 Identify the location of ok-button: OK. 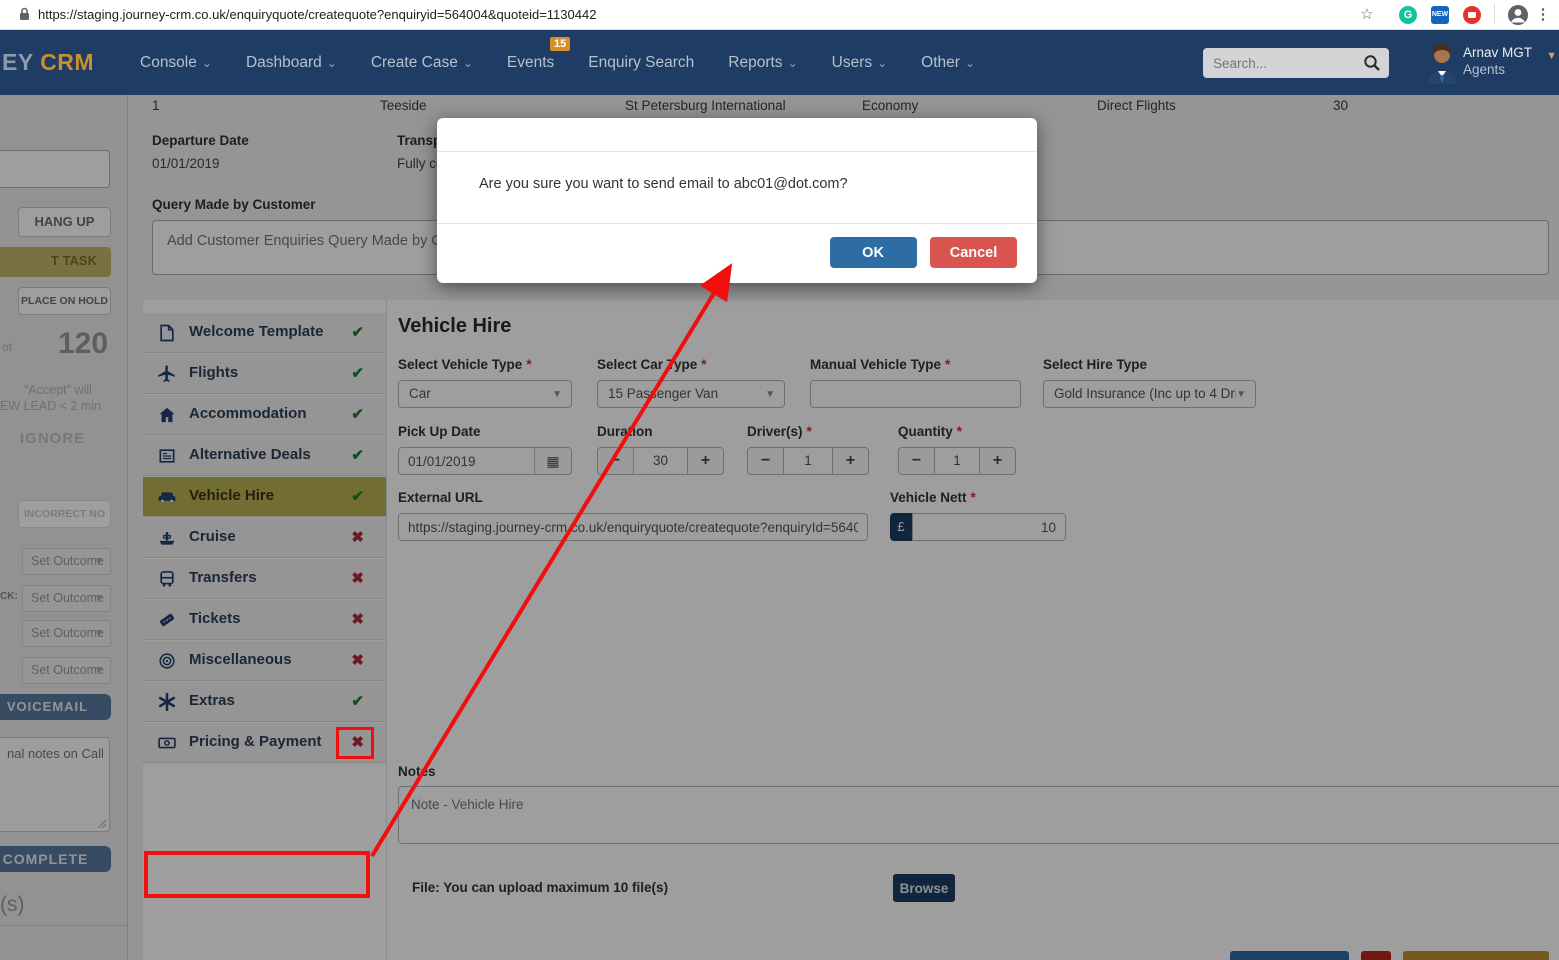
(873, 252).